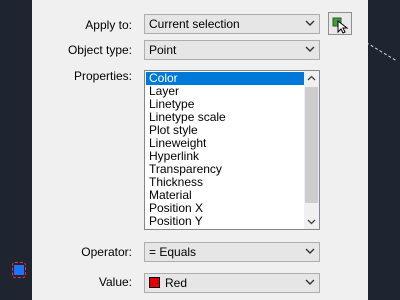 The image size is (400, 300). I want to click on object-type-label: Object type:, so click(99, 50).